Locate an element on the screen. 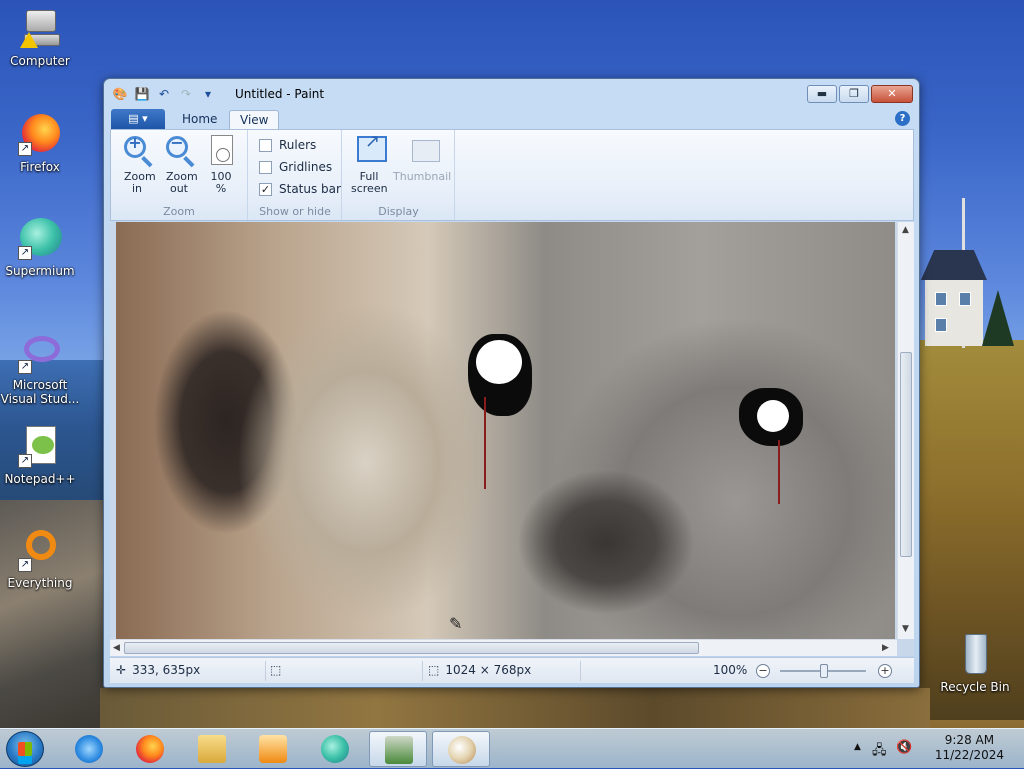 This screenshot has height=769, width=1024. internet-explorer-icon is located at coordinates (89, 749).